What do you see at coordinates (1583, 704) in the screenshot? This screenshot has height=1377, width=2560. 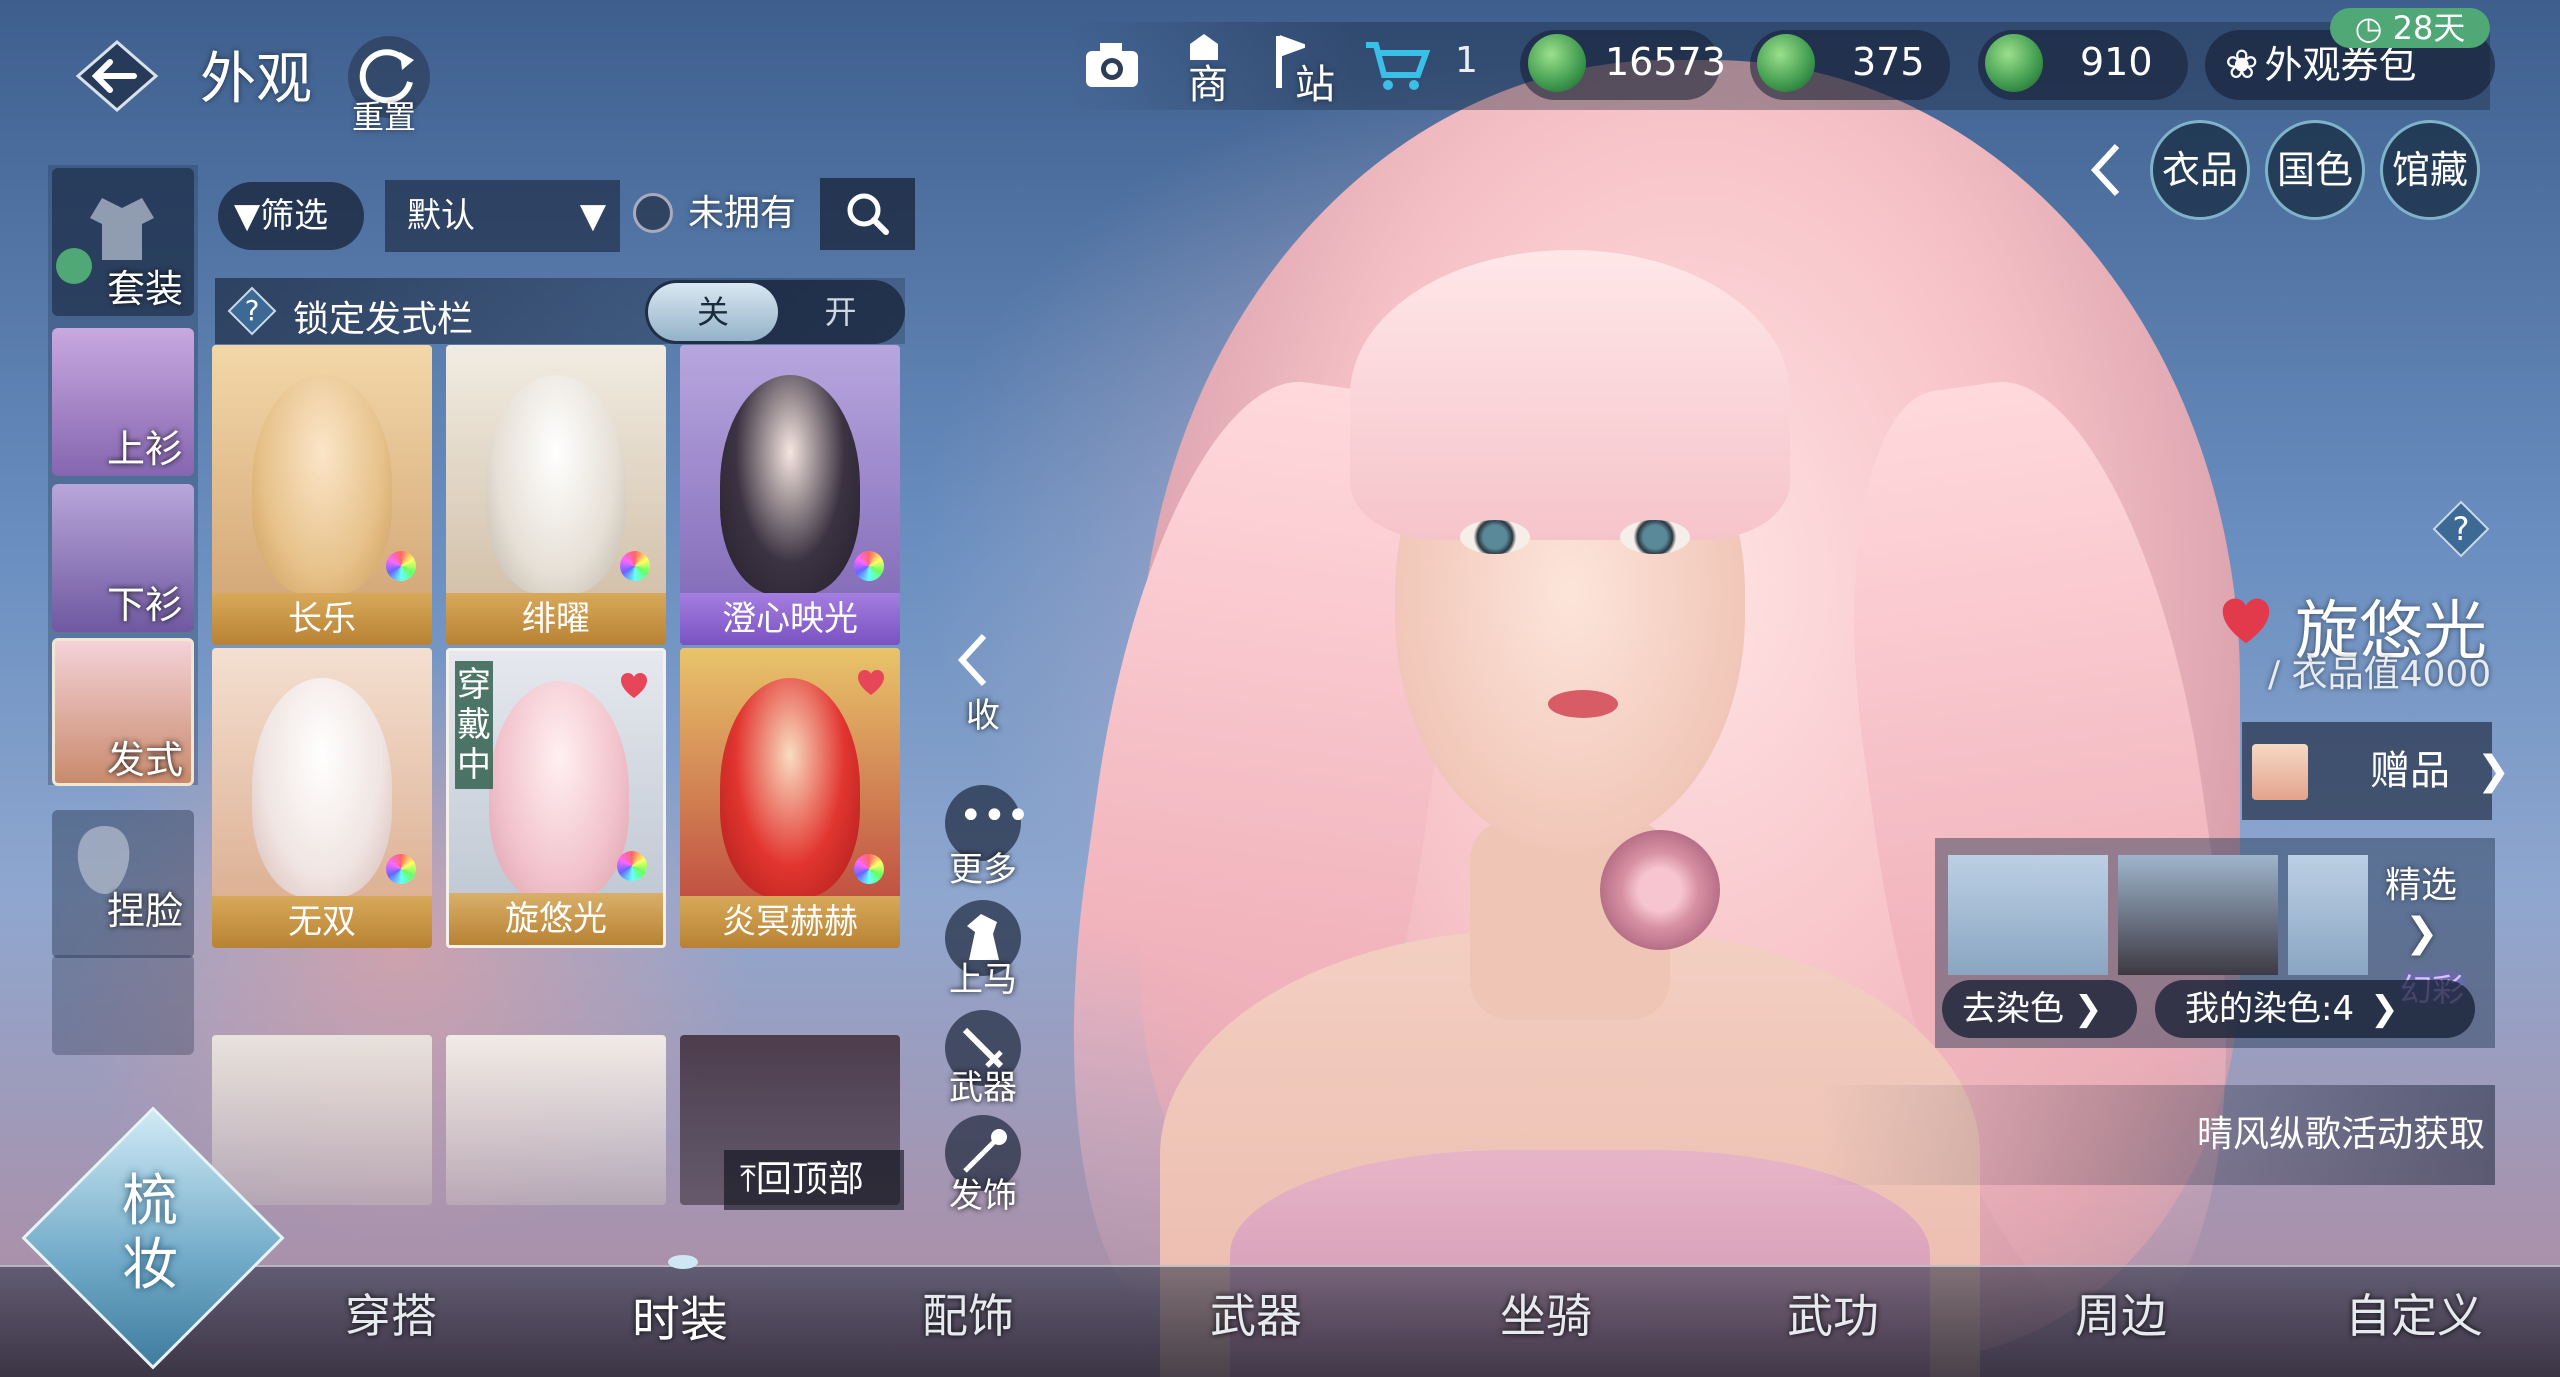 I see `lips` at bounding box center [1583, 704].